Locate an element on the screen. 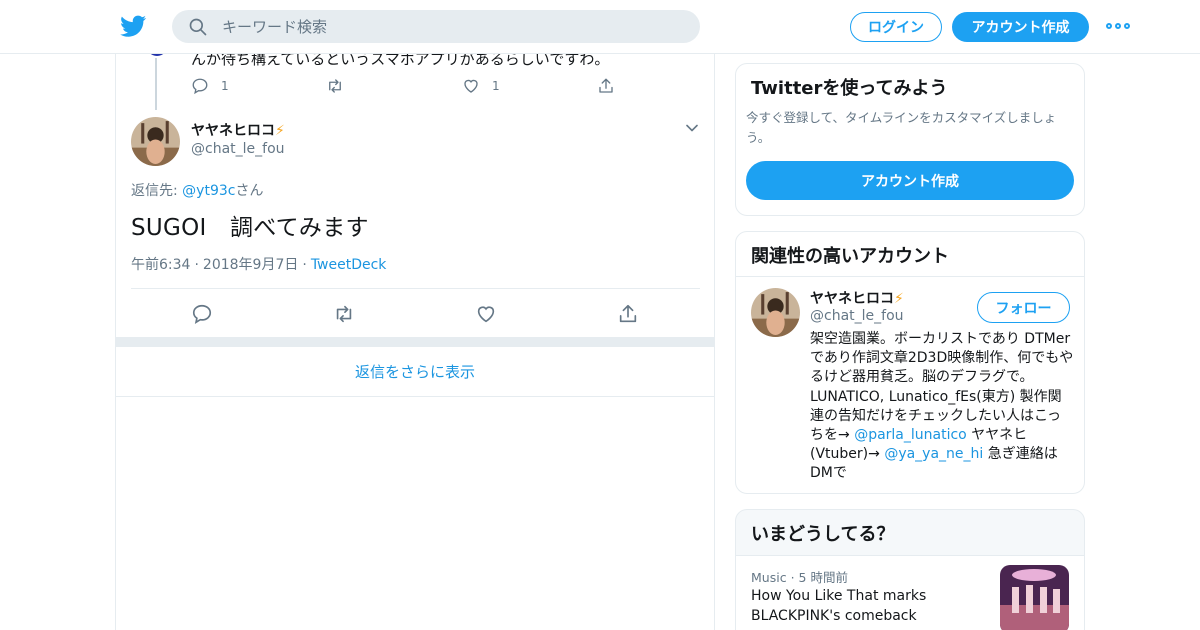 The width and height of the screenshot is (1200, 630). related-accounts-title: 関連性の高いアカウント is located at coordinates (850, 256).